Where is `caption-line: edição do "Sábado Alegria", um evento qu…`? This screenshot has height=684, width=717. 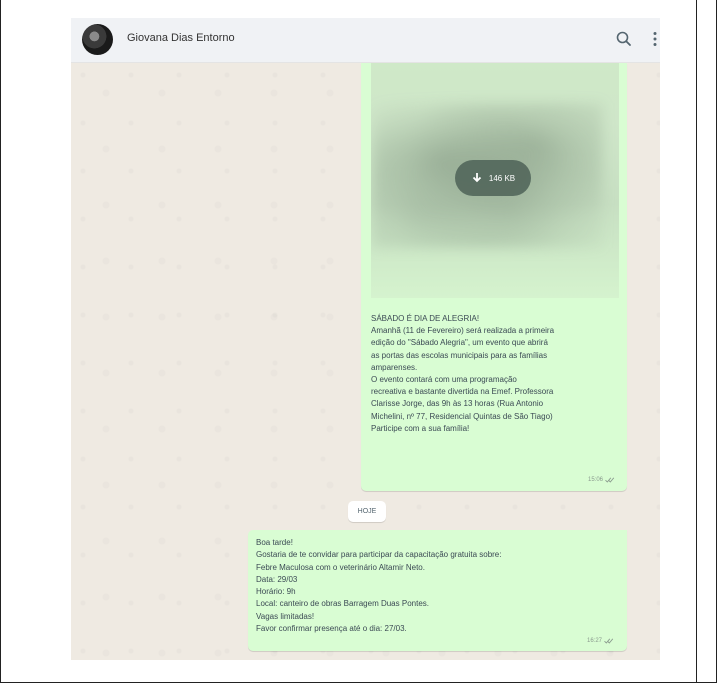
caption-line: edição do "Sábado Alegria", um evento qu… is located at coordinates (459, 343).